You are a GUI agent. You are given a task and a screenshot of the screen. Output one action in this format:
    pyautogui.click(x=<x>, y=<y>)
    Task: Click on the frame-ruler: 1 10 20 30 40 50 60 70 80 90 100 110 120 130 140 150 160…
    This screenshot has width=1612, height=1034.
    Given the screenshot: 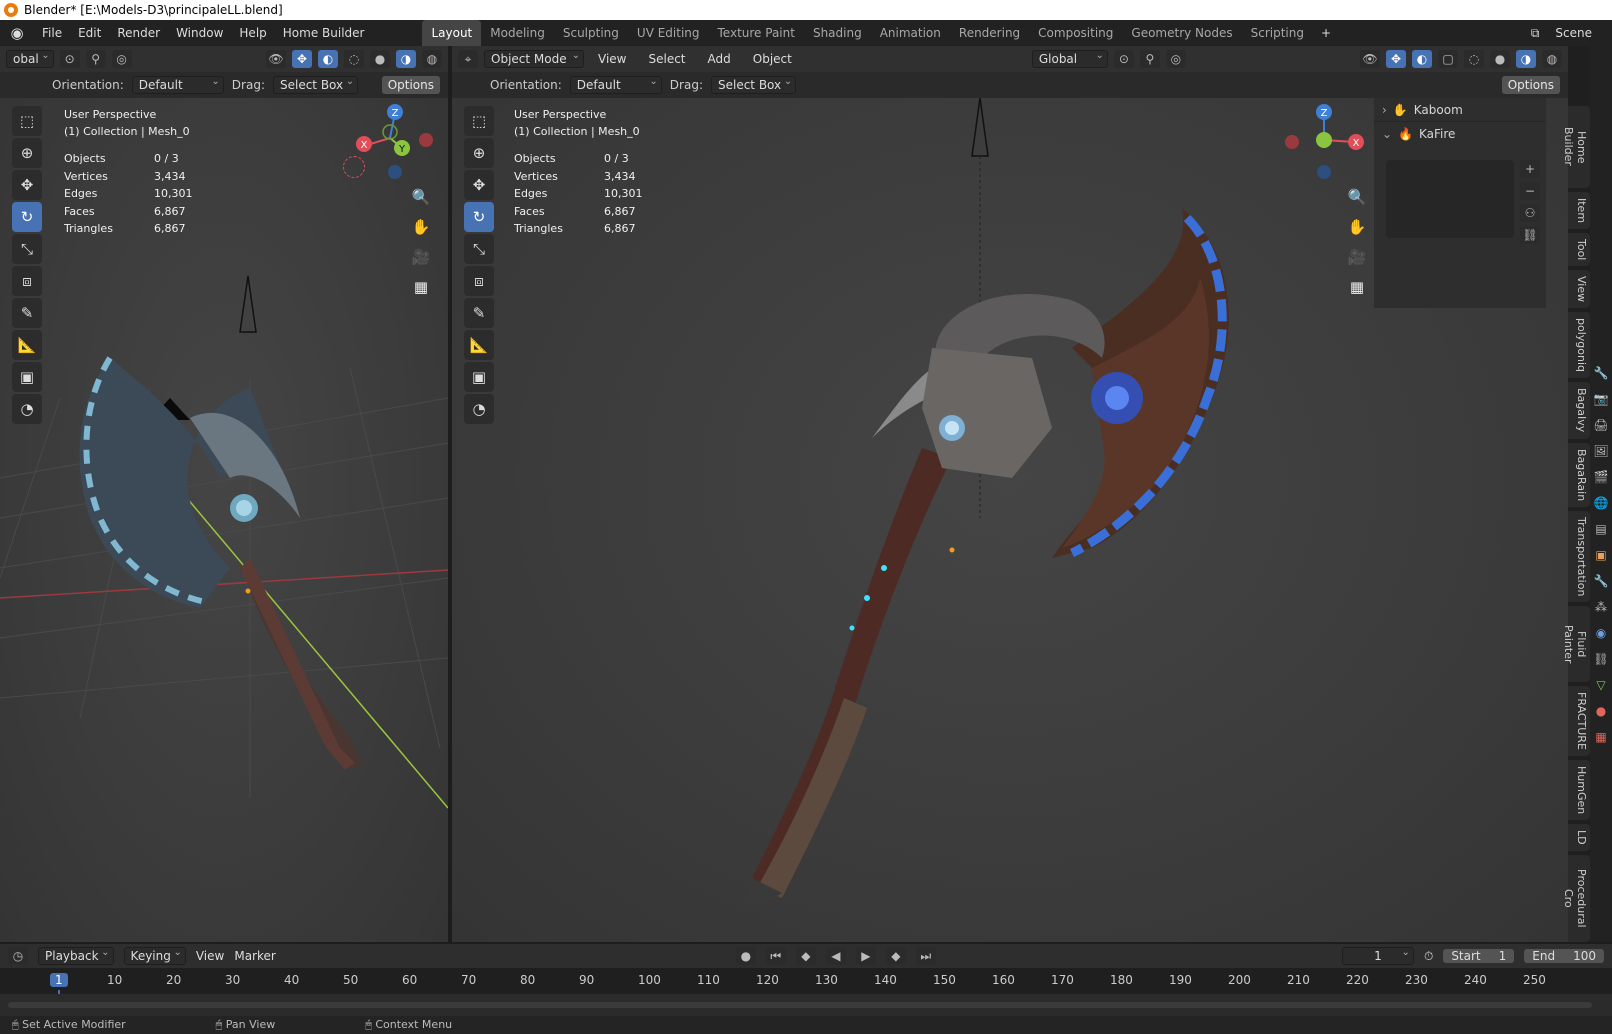 What is the action you would take?
    pyautogui.click(x=806, y=992)
    